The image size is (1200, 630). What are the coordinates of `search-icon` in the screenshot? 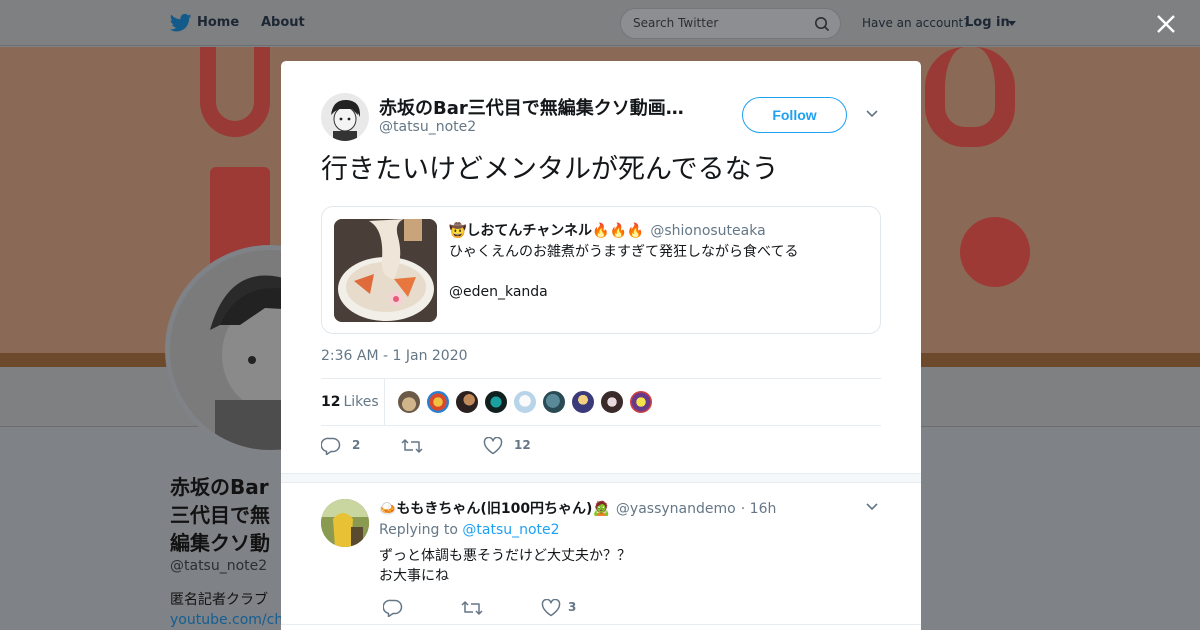 It's located at (822, 24).